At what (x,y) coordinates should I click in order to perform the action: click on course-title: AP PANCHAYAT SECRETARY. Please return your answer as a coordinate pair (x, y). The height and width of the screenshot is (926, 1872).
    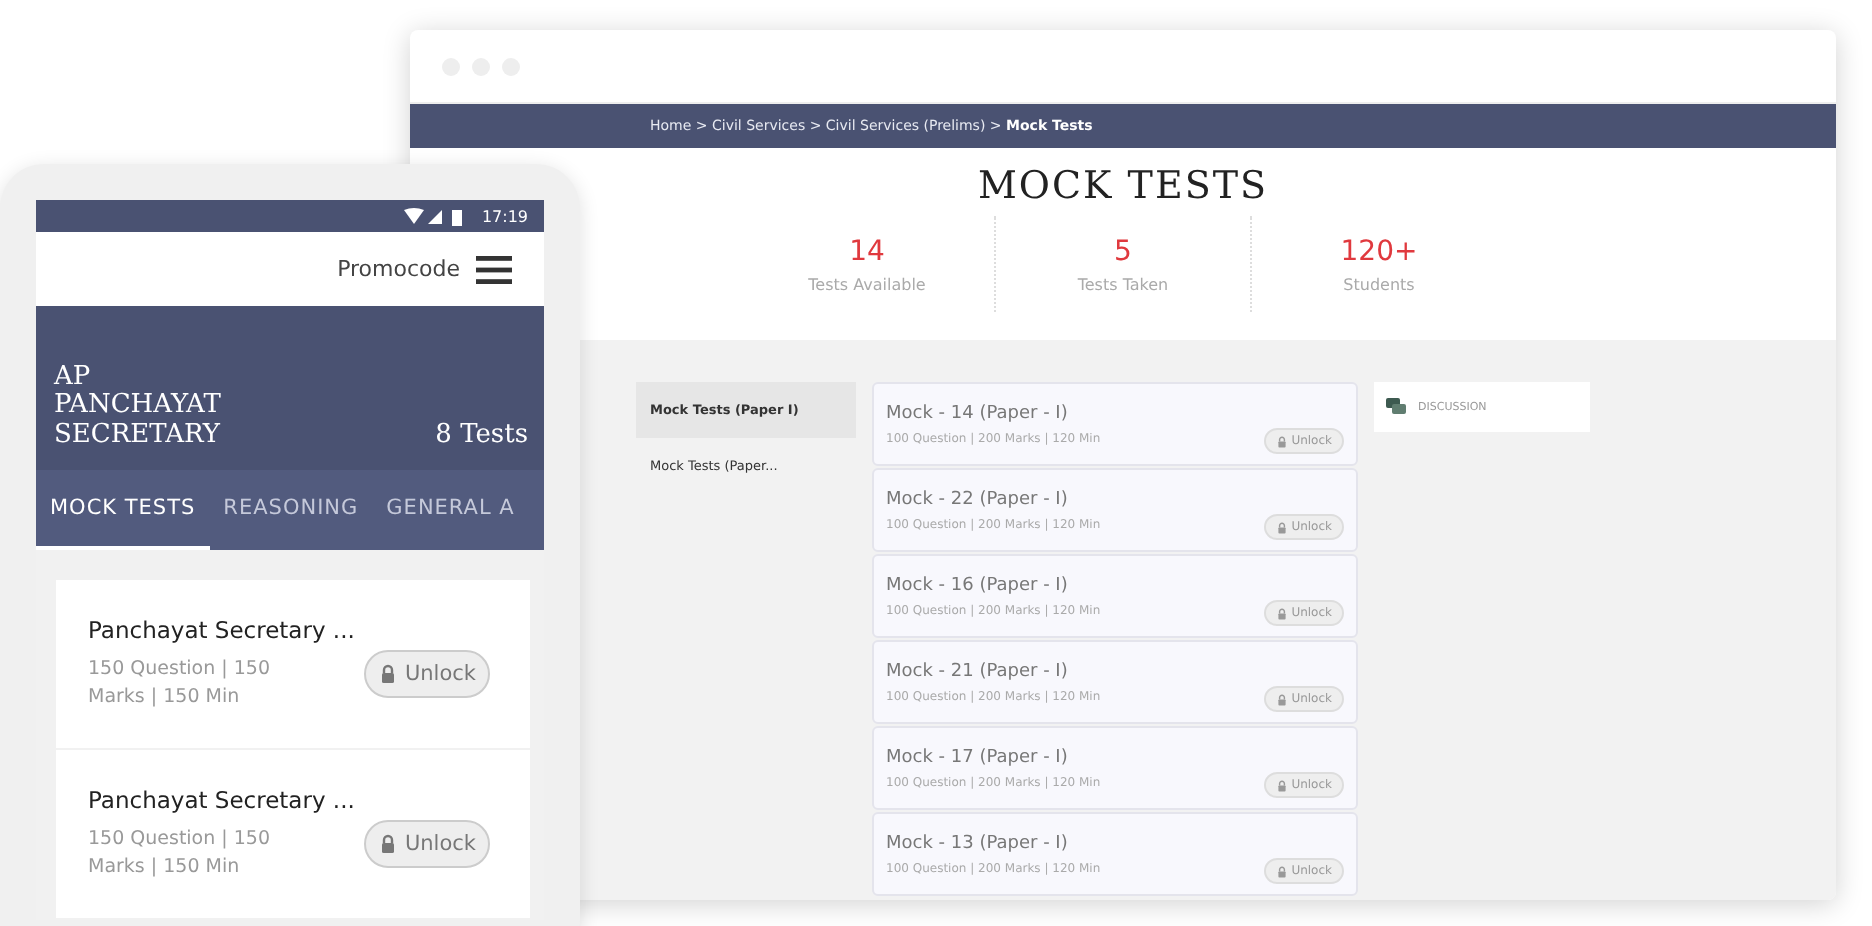
    Looking at the image, I should click on (138, 407).